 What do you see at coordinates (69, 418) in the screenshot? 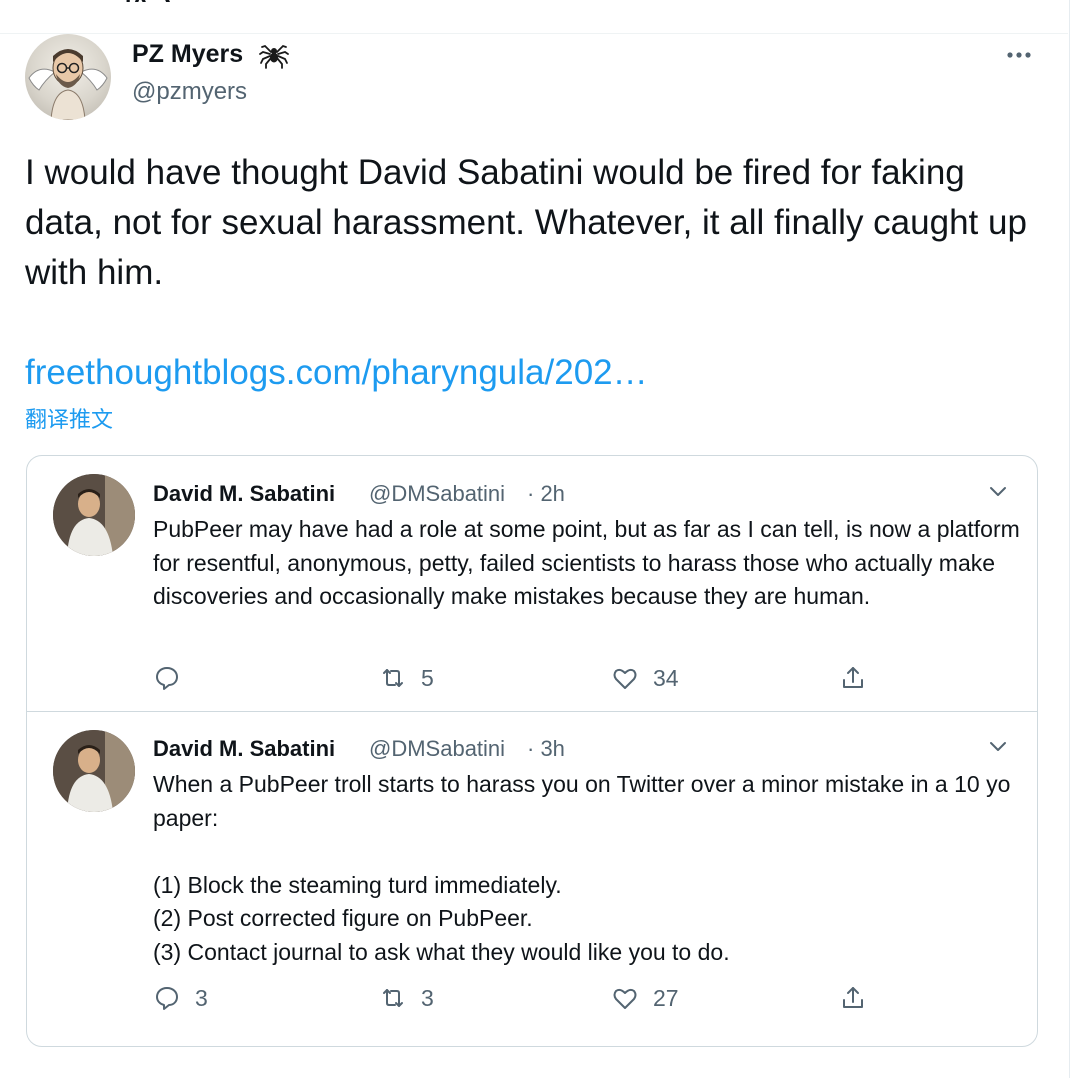
I see `translate-tweet-link: 翻译推文` at bounding box center [69, 418].